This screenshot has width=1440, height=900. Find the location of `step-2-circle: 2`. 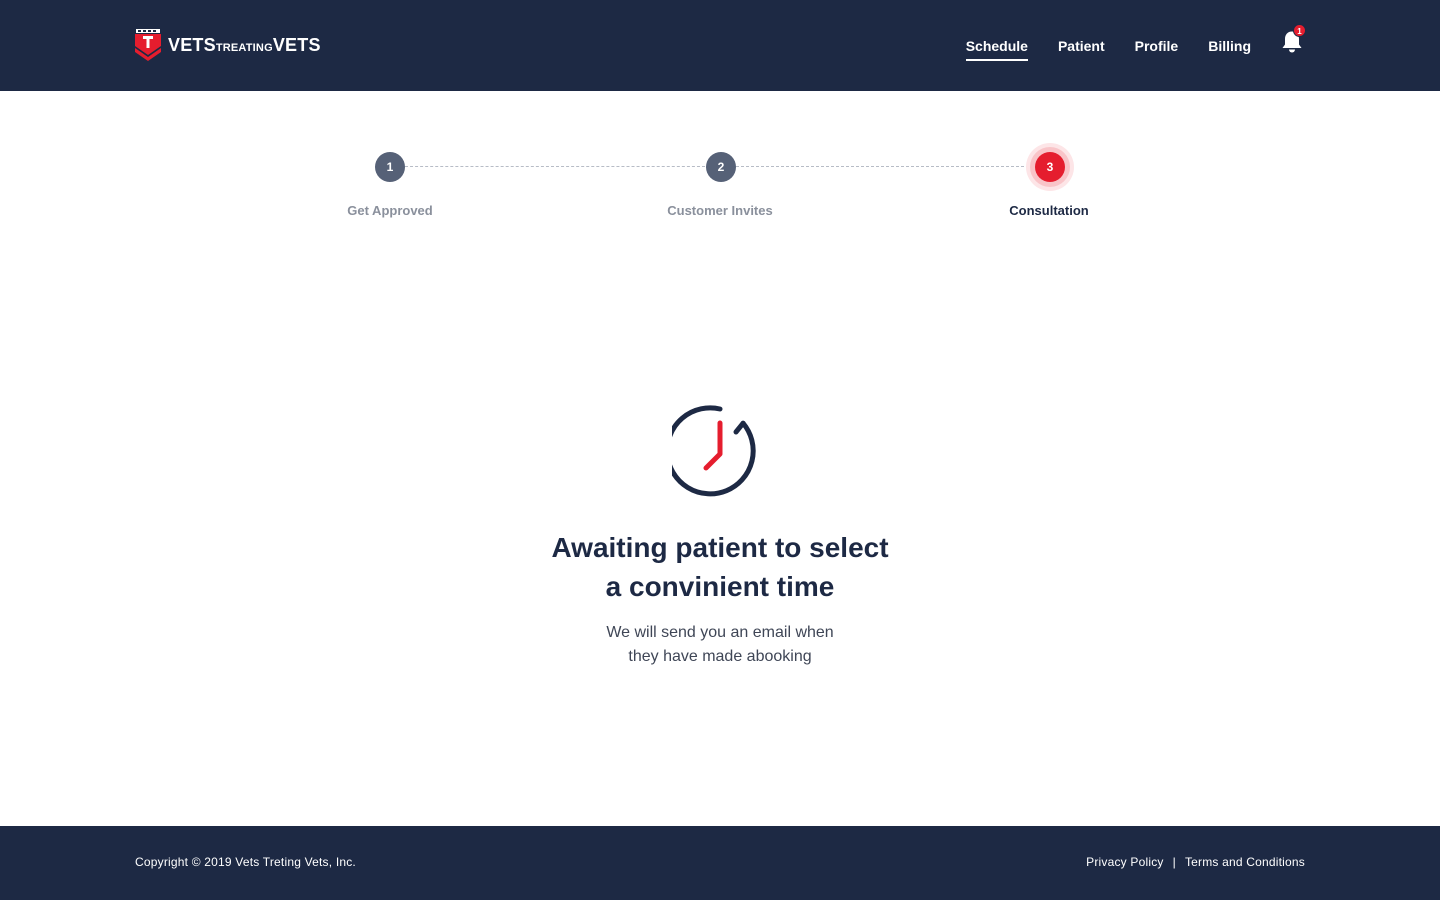

step-2-circle: 2 is located at coordinates (721, 167).